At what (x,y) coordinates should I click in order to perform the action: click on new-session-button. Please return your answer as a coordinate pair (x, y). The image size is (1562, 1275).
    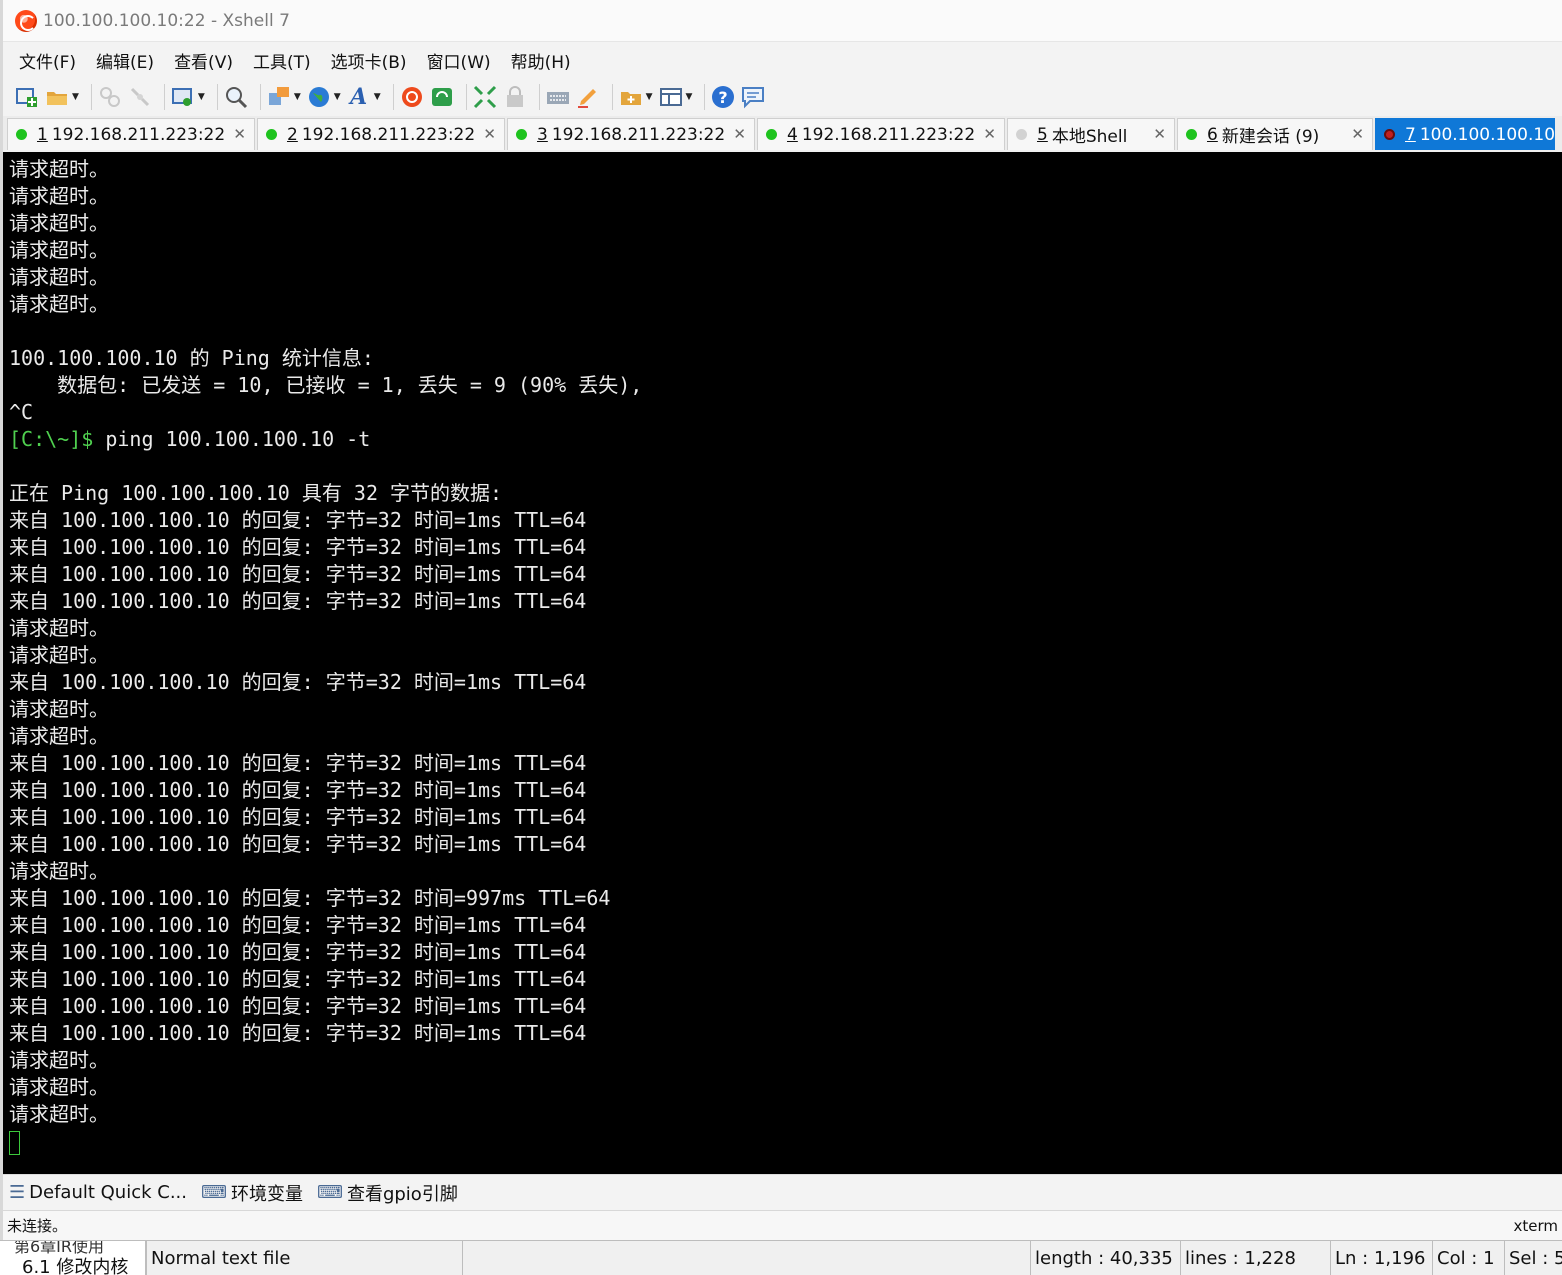
    Looking at the image, I should click on (27, 97).